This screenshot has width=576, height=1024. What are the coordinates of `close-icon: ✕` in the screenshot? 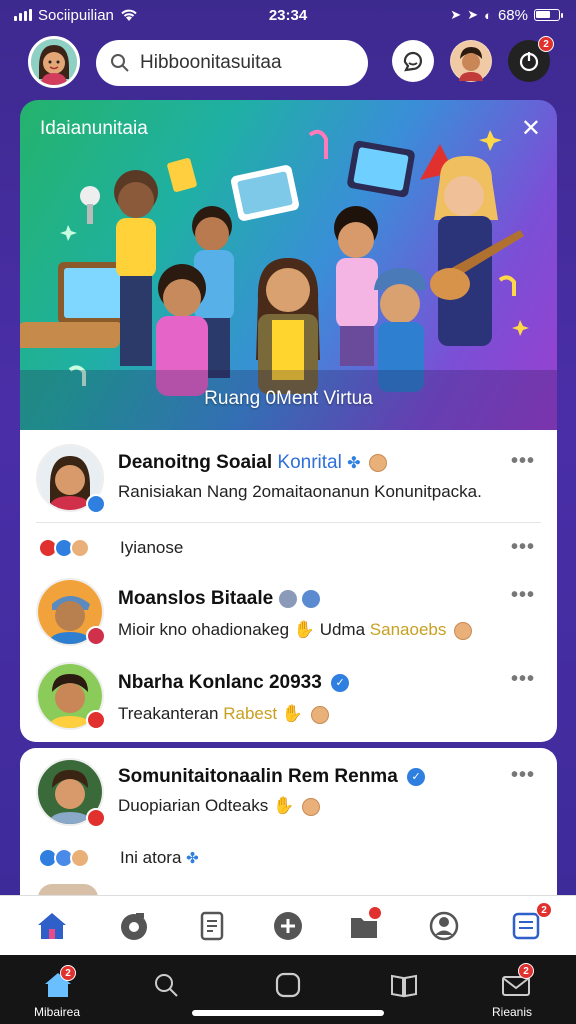 It's located at (531, 128).